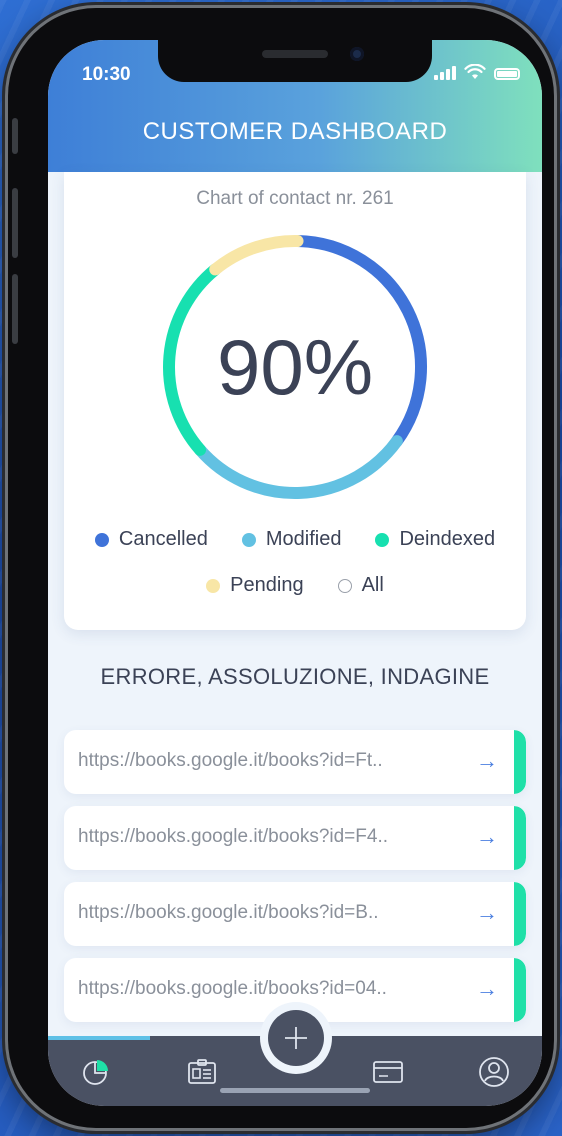  What do you see at coordinates (372, 585) in the screenshot?
I see `legend-label: All` at bounding box center [372, 585].